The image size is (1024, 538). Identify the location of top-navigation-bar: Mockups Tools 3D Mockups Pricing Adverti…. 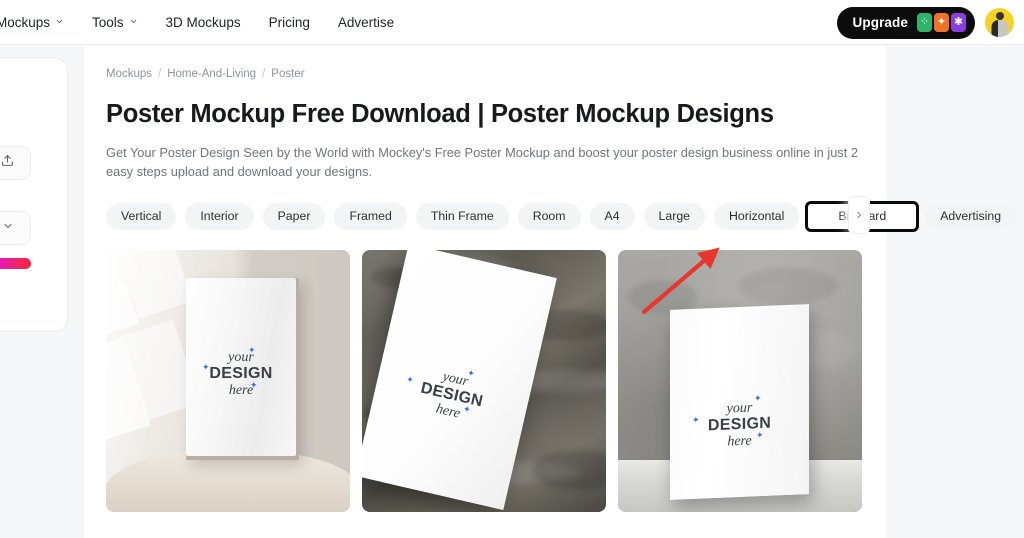
(512, 22).